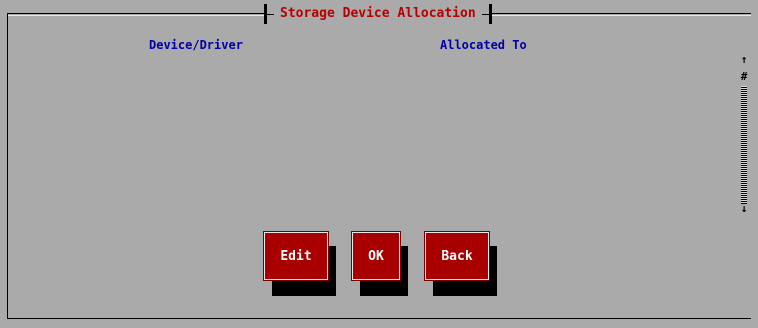 Image resolution: width=758 pixels, height=328 pixels. Describe the element at coordinates (744, 77) in the screenshot. I see `scroll-thumb: #` at that location.